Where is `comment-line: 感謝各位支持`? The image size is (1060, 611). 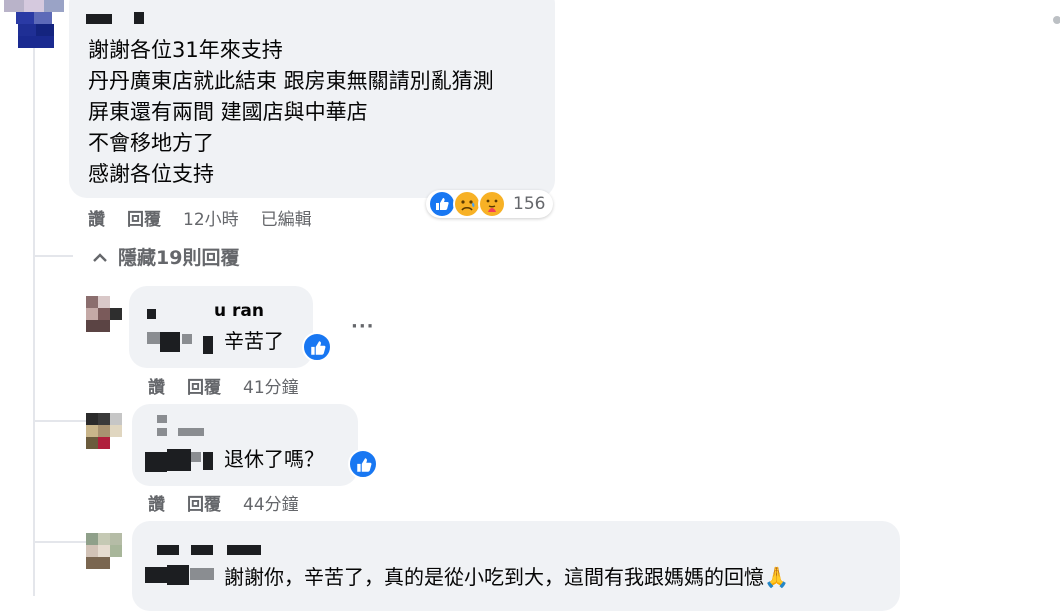
comment-line: 感謝各位支持 is located at coordinates (151, 174).